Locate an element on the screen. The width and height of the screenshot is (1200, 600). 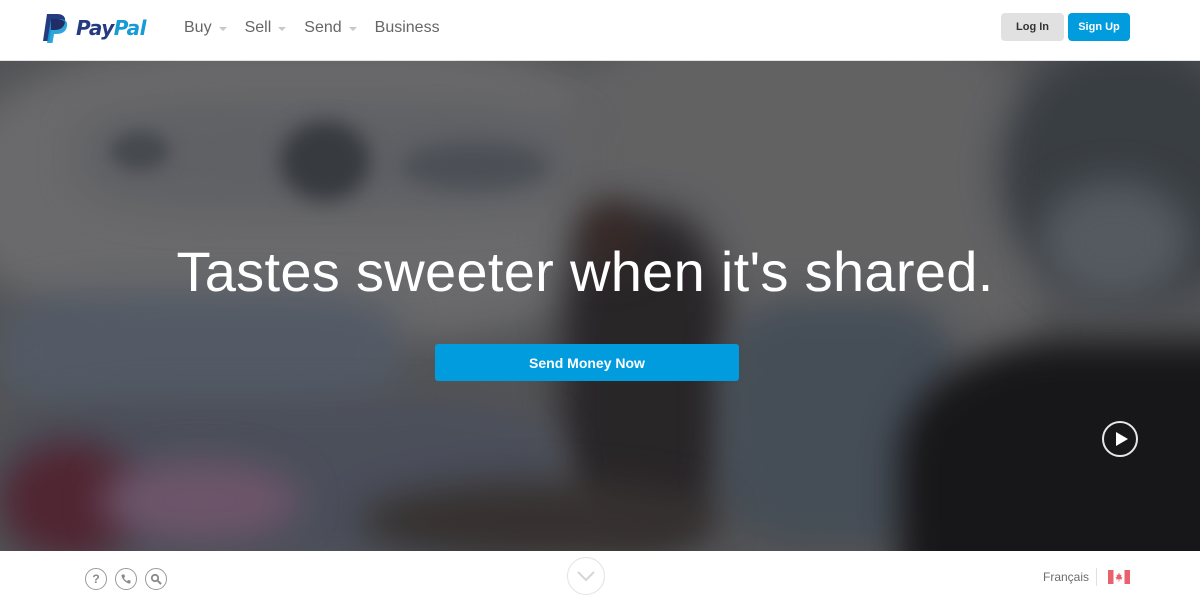
play-icon is located at coordinates (1122, 439).